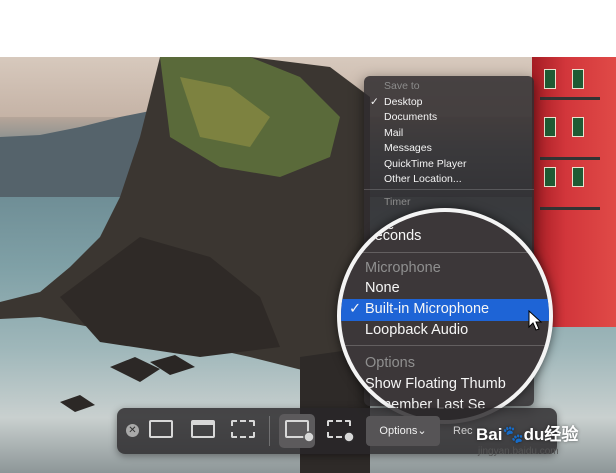 This screenshot has height=473, width=616. What do you see at coordinates (513, 434) in the screenshot?
I see `paw-icon: 🐾` at bounding box center [513, 434].